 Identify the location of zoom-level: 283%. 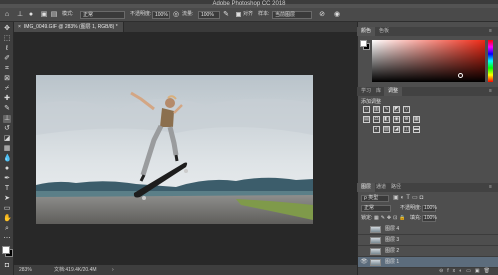
(25, 270).